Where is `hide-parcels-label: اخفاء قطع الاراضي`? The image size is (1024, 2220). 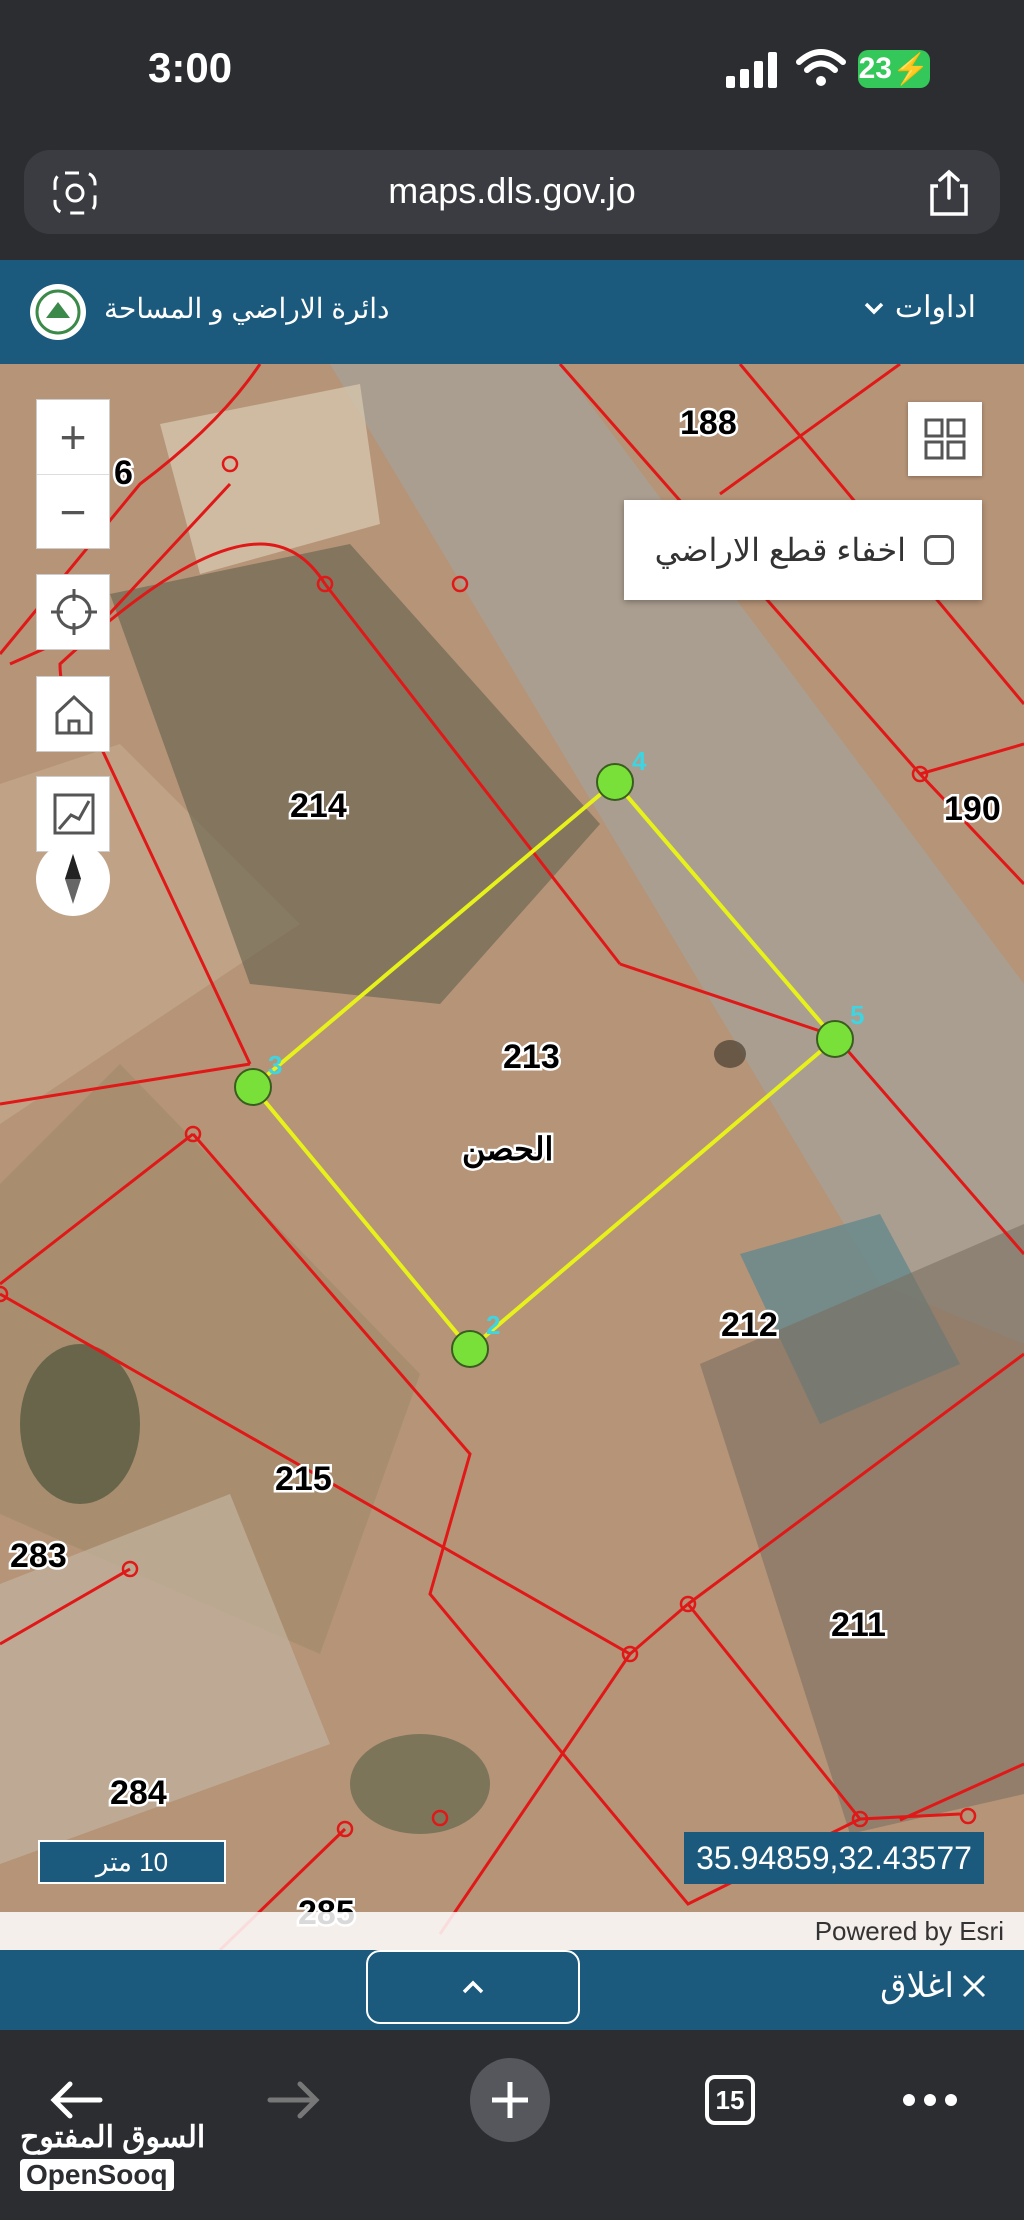 hide-parcels-label: اخفاء قطع الاراضي is located at coordinates (780, 550).